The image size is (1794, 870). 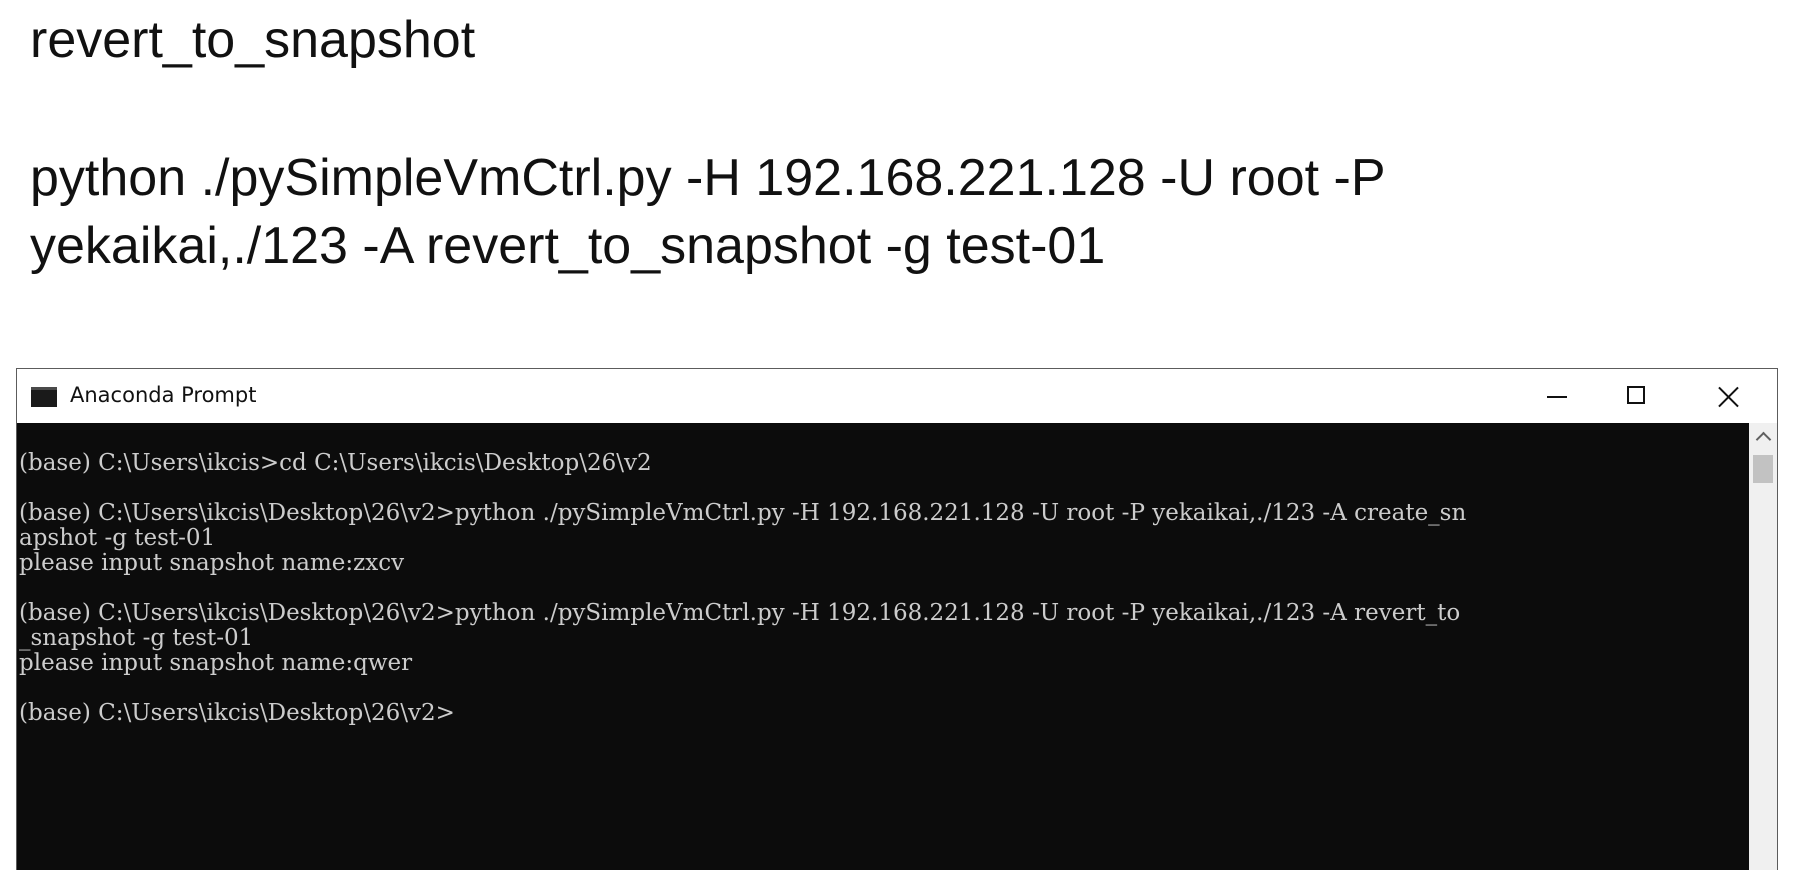 What do you see at coordinates (1557, 396) in the screenshot?
I see `minimize-icon` at bounding box center [1557, 396].